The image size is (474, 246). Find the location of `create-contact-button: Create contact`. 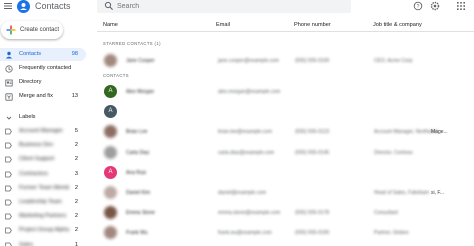

create-contact-button: Create contact is located at coordinates (32, 30).